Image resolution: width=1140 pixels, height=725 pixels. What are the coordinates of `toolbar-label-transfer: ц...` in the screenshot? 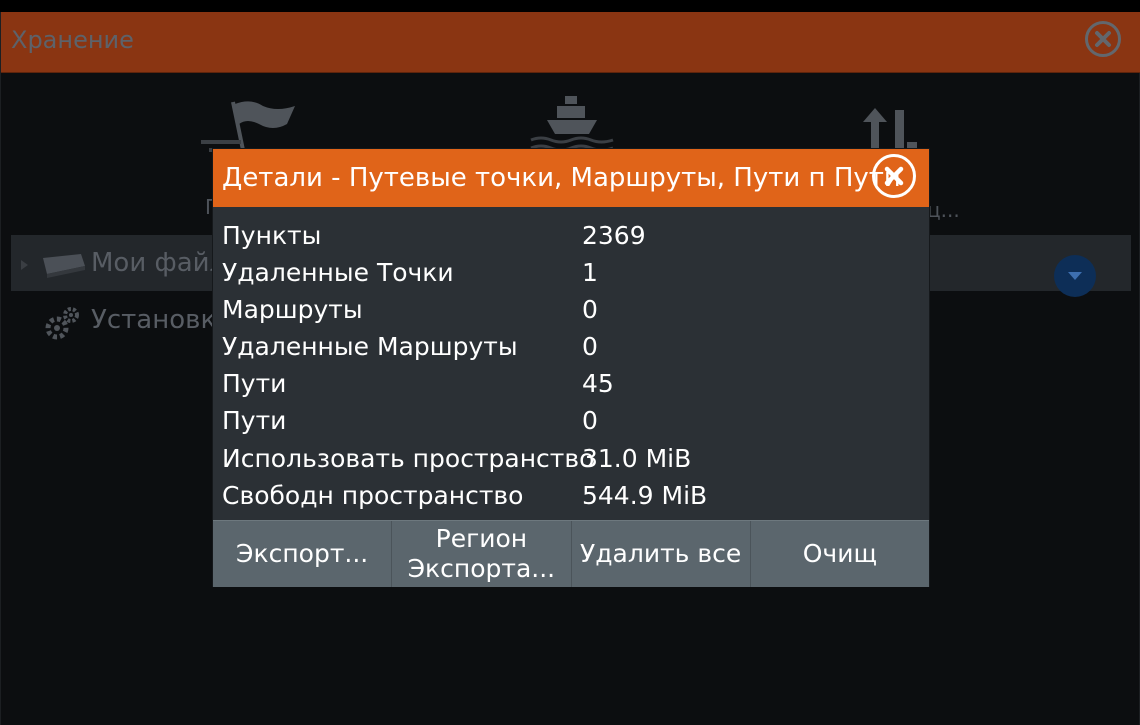 It's located at (943, 210).